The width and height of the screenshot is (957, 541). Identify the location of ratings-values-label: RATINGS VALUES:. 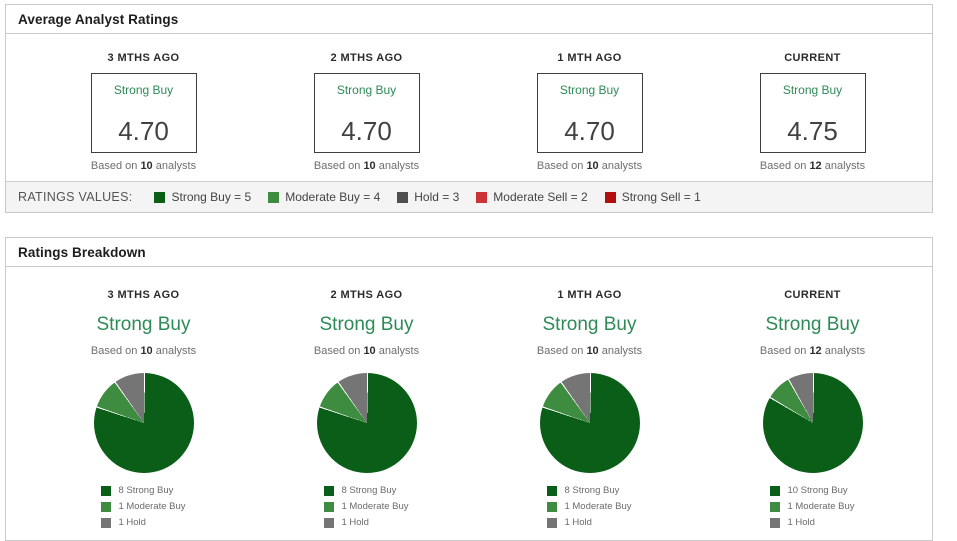
(75, 197).